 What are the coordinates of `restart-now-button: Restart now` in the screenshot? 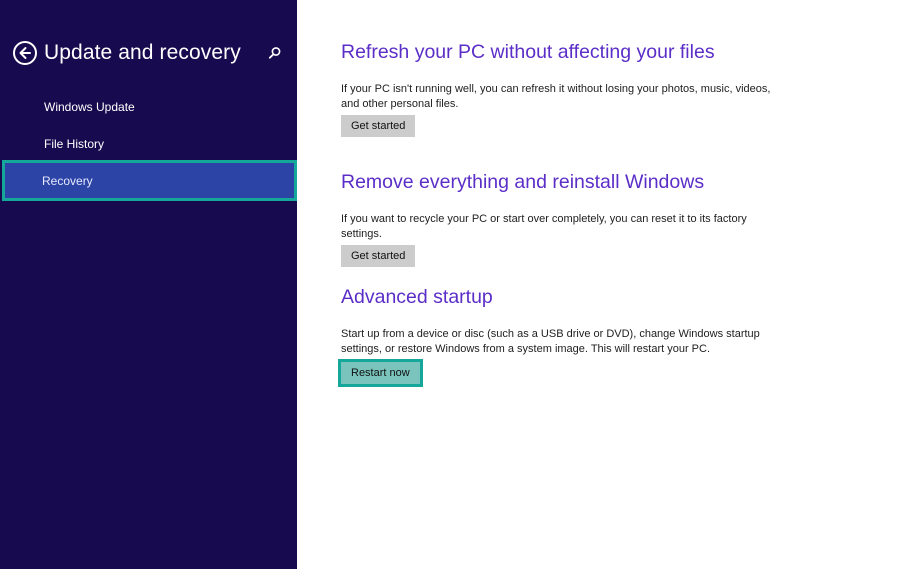 It's located at (380, 373).